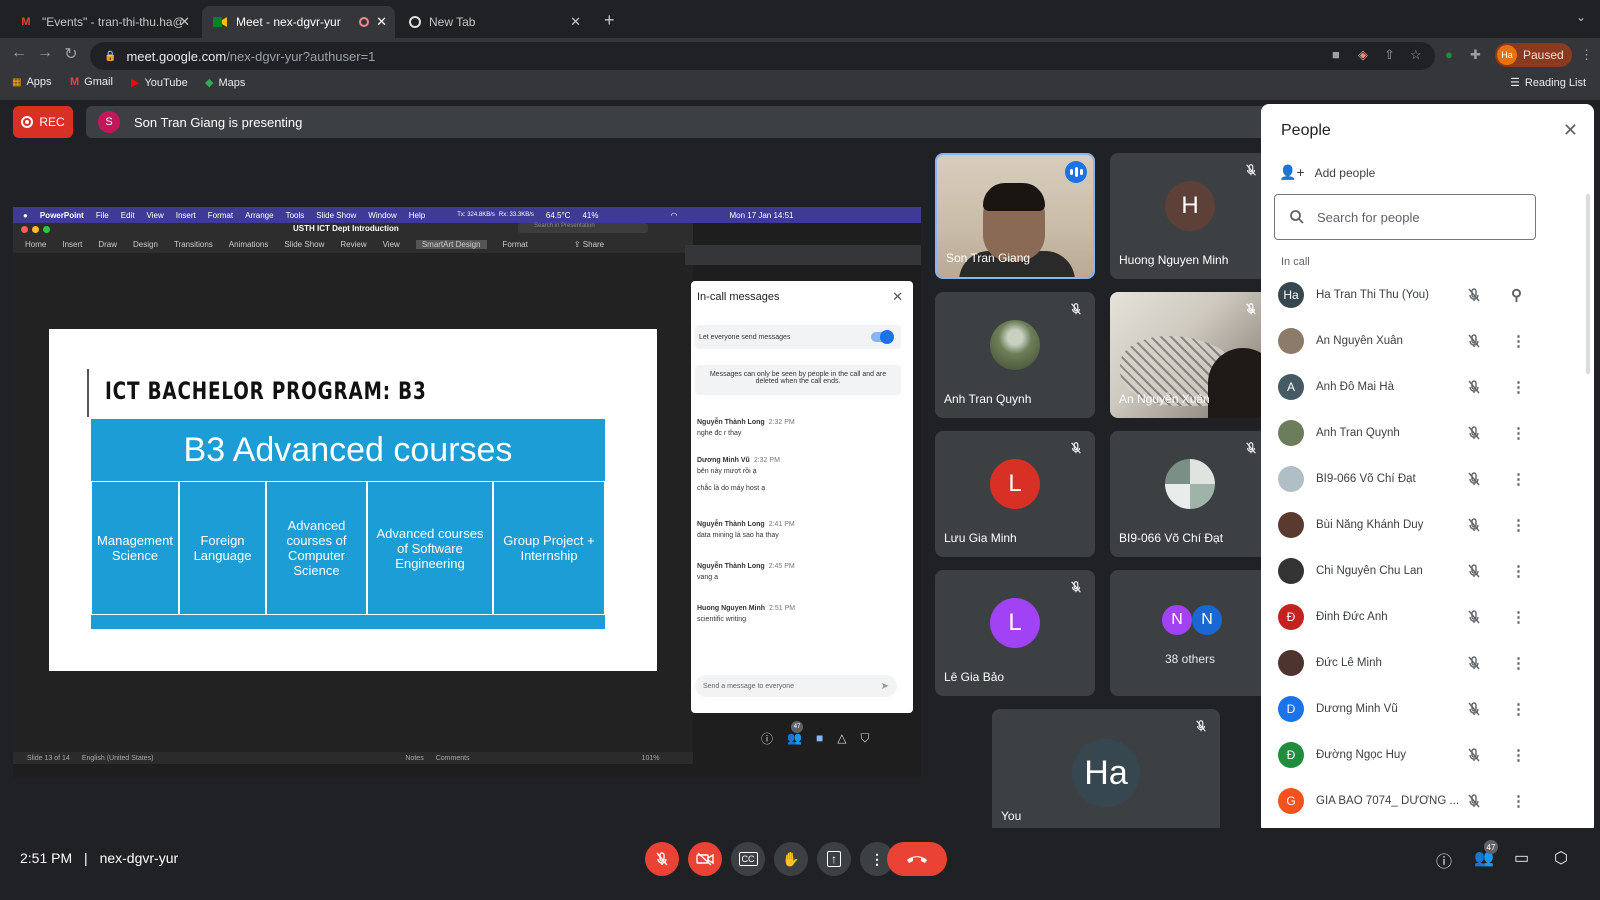  What do you see at coordinates (1015, 216) in the screenshot?
I see `participant-tile: Son Tran Giang` at bounding box center [1015, 216].